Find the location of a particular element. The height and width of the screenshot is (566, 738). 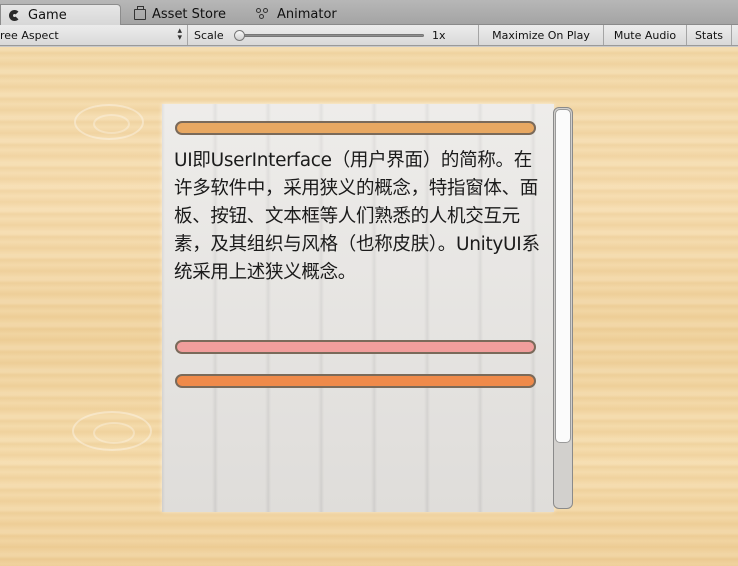

pink-bar is located at coordinates (355, 347).